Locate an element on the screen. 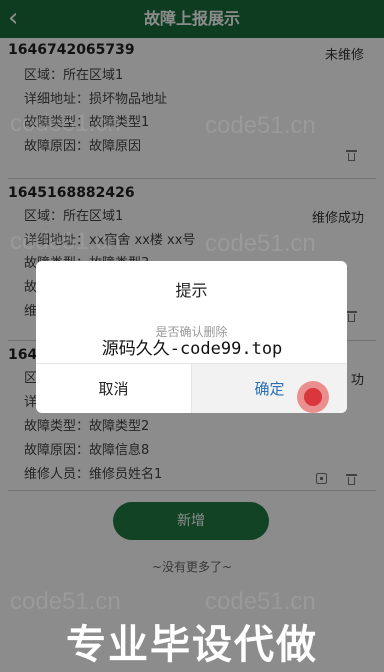  touch-indicator is located at coordinates (313, 397).